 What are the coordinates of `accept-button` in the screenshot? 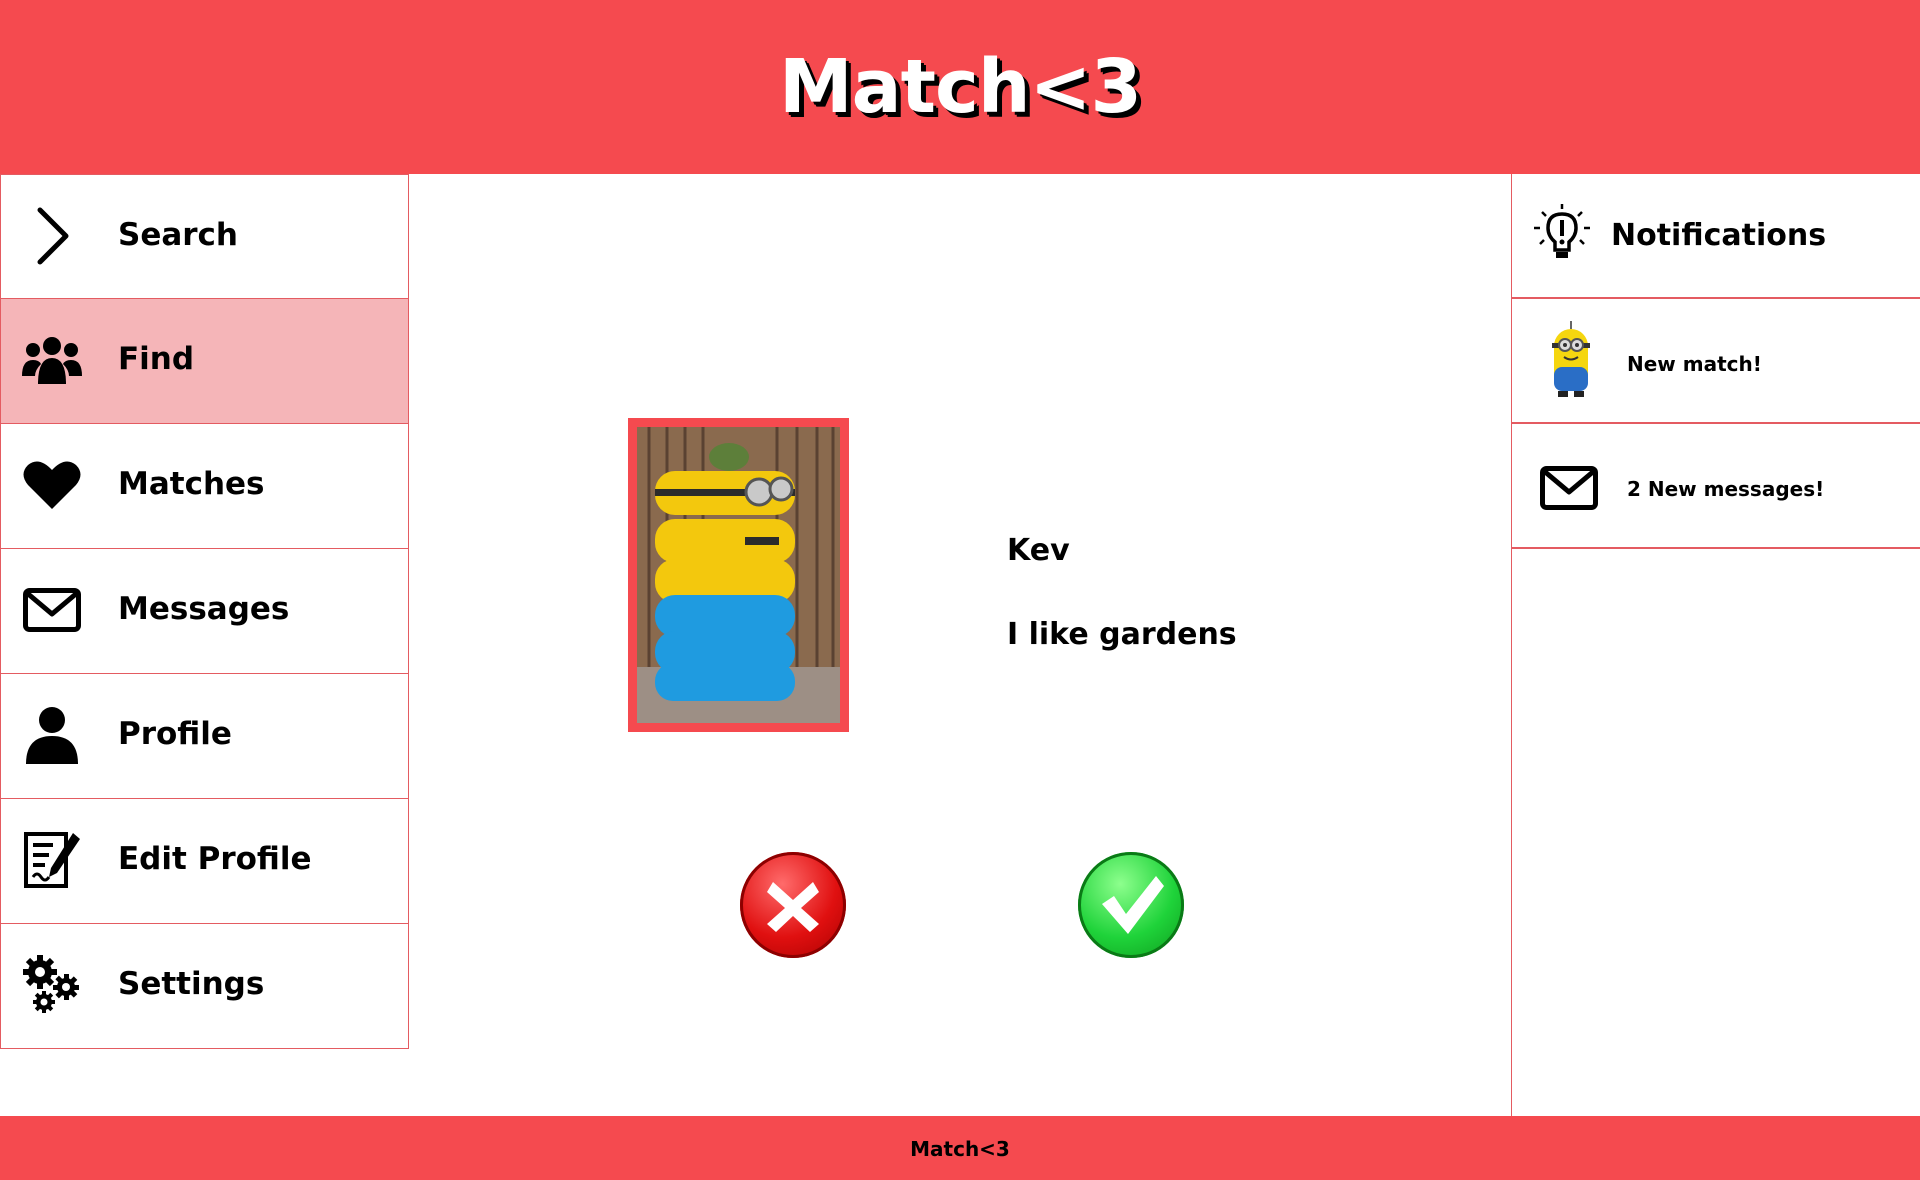 It's located at (1131, 905).